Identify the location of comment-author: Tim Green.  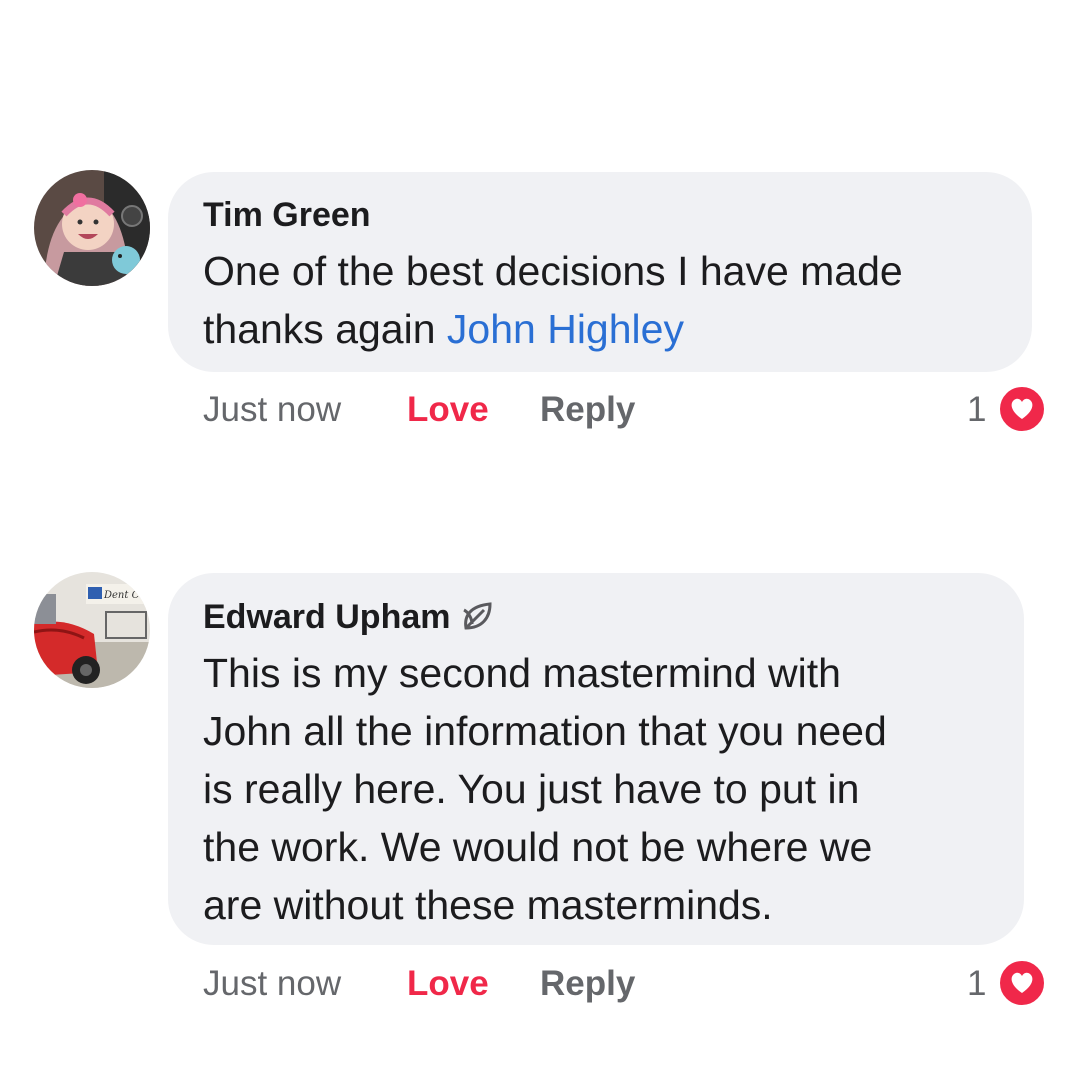
(287, 215).